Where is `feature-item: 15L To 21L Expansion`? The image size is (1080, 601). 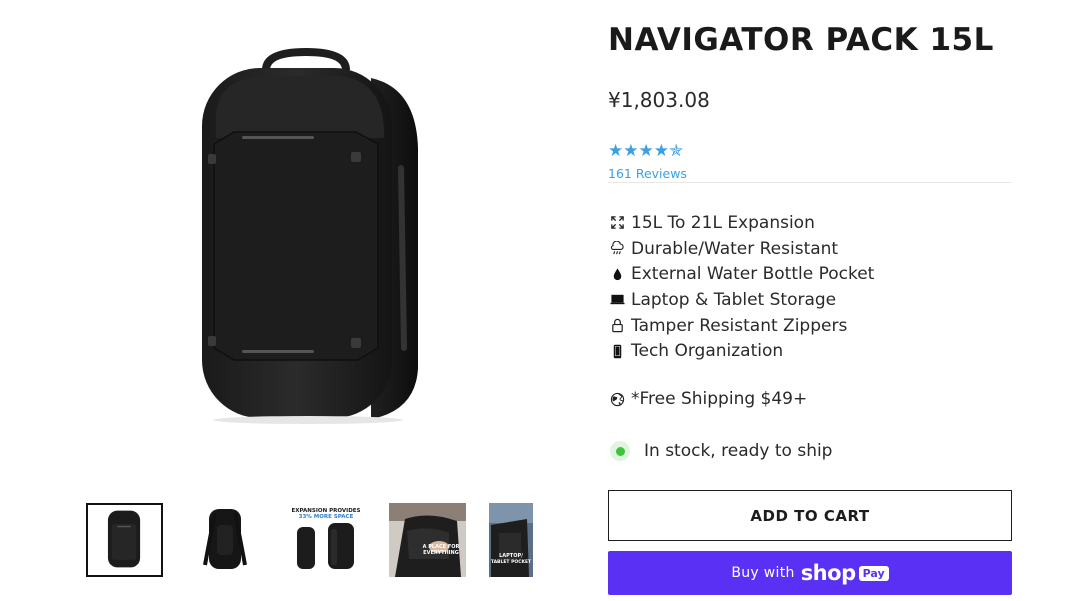 feature-item: 15L To 21L Expansion is located at coordinates (741, 223).